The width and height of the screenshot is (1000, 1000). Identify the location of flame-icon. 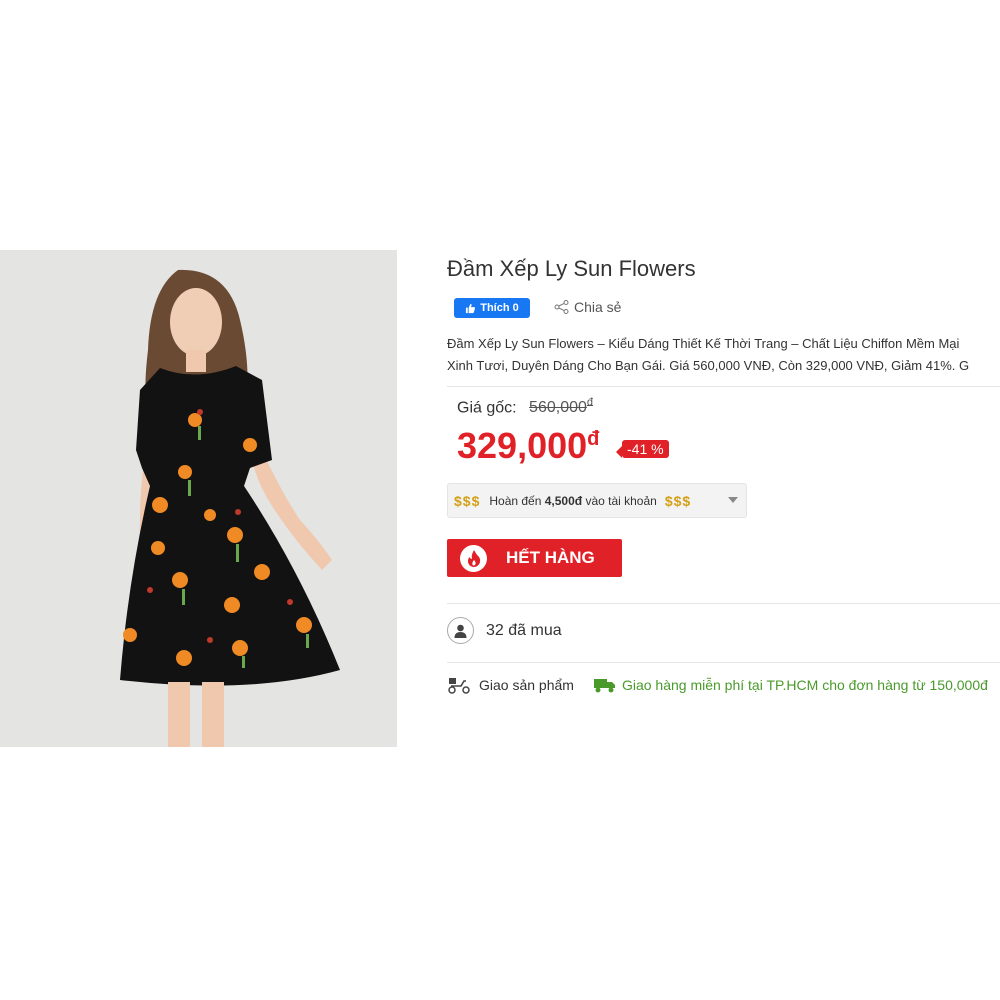
(473, 558).